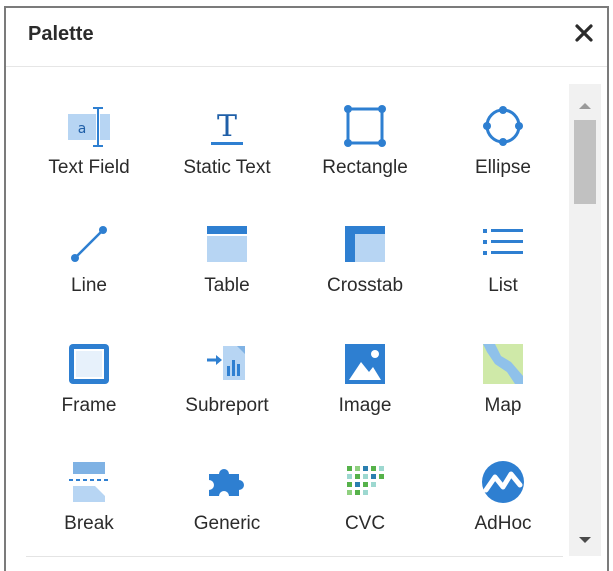  I want to click on palette-item-label: Crosstab, so click(365, 285).